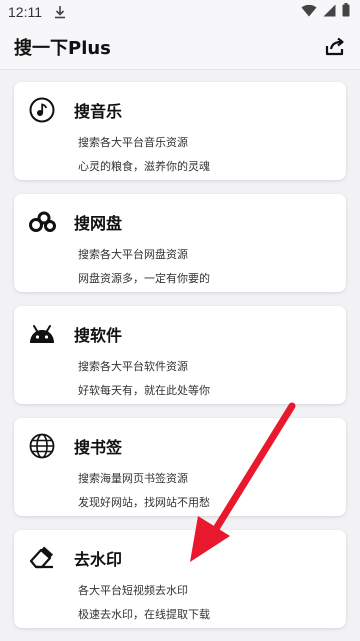 Image resolution: width=360 pixels, height=641 pixels. Describe the element at coordinates (60, 12) in the screenshot. I see `download-icon` at that location.